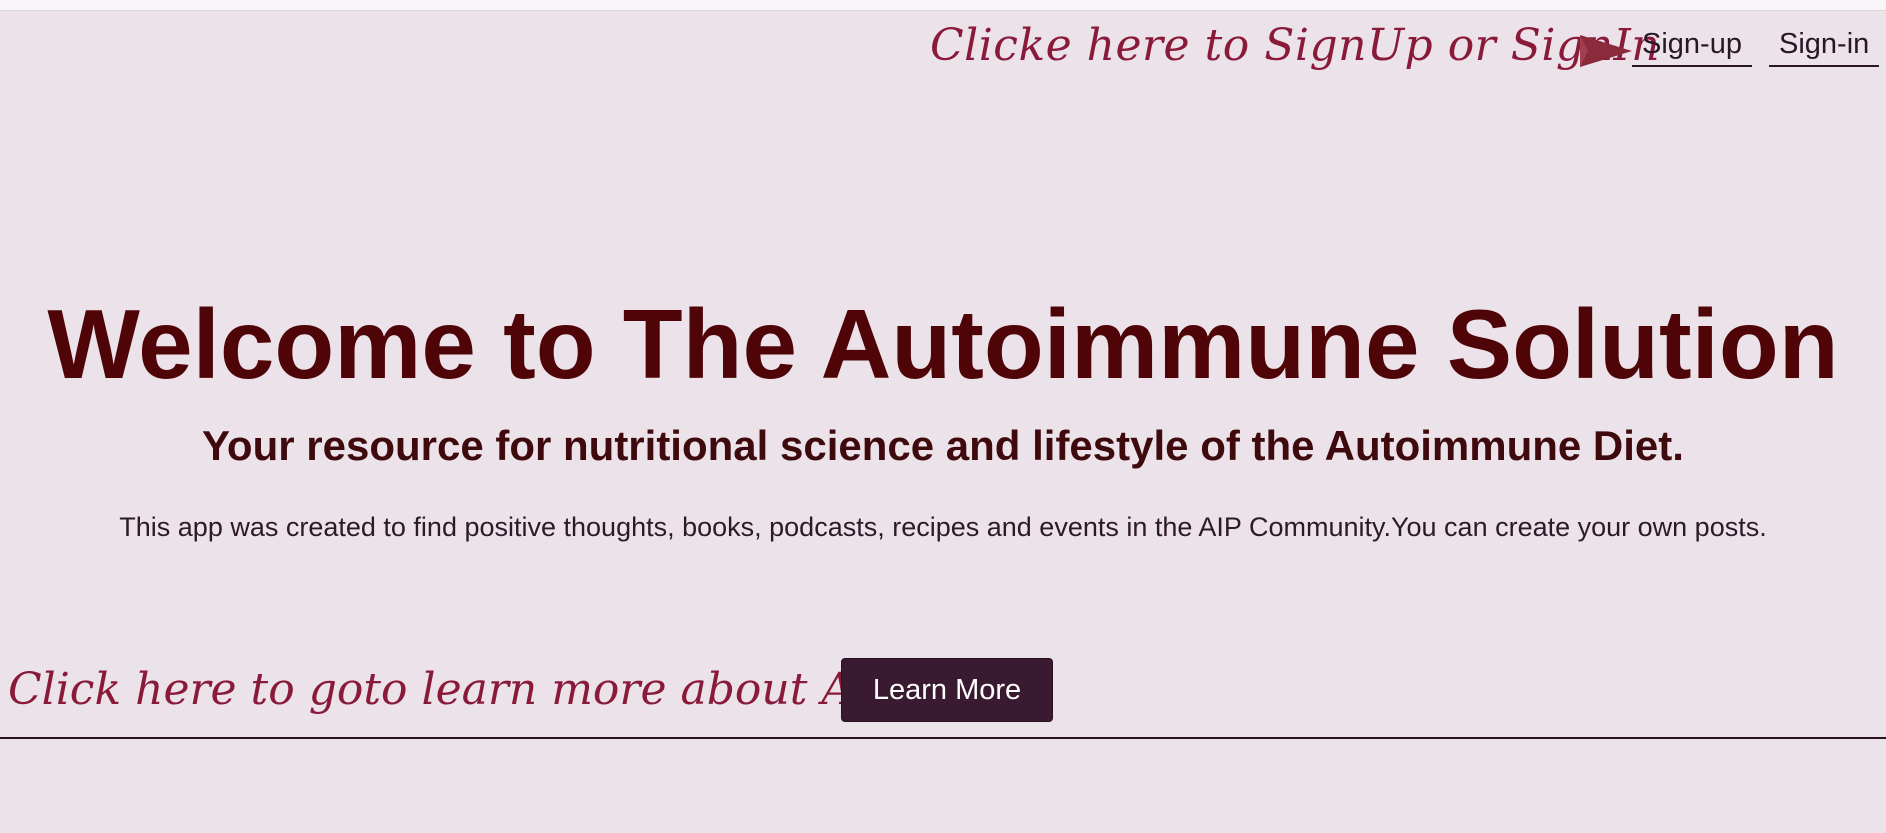 The height and width of the screenshot is (833, 1886). What do you see at coordinates (1824, 47) in the screenshot?
I see `signin-link: Sign-in` at bounding box center [1824, 47].